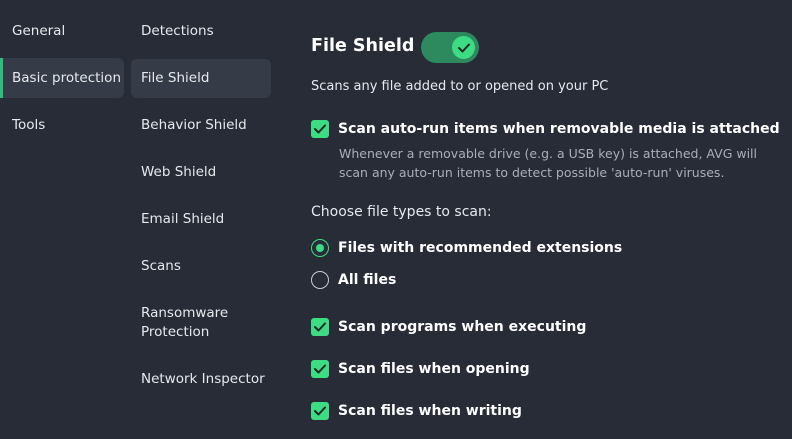 Image resolution: width=792 pixels, height=439 pixels. I want to click on page-title: File Shield, so click(363, 46).